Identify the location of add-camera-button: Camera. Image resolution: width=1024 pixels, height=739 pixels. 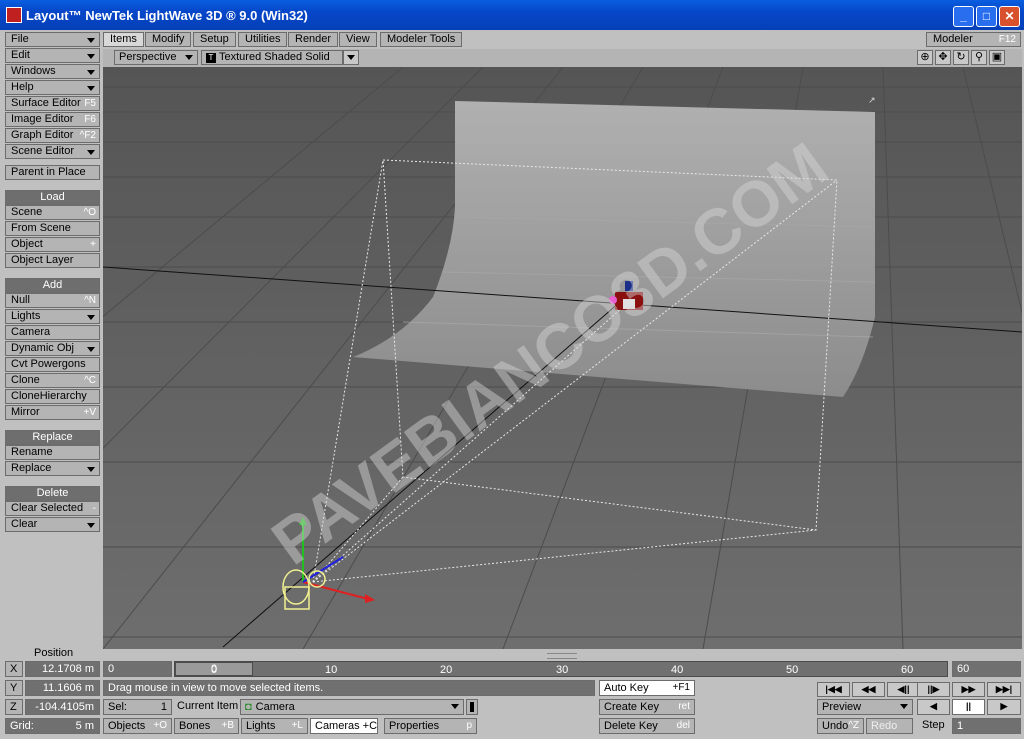
(52, 332).